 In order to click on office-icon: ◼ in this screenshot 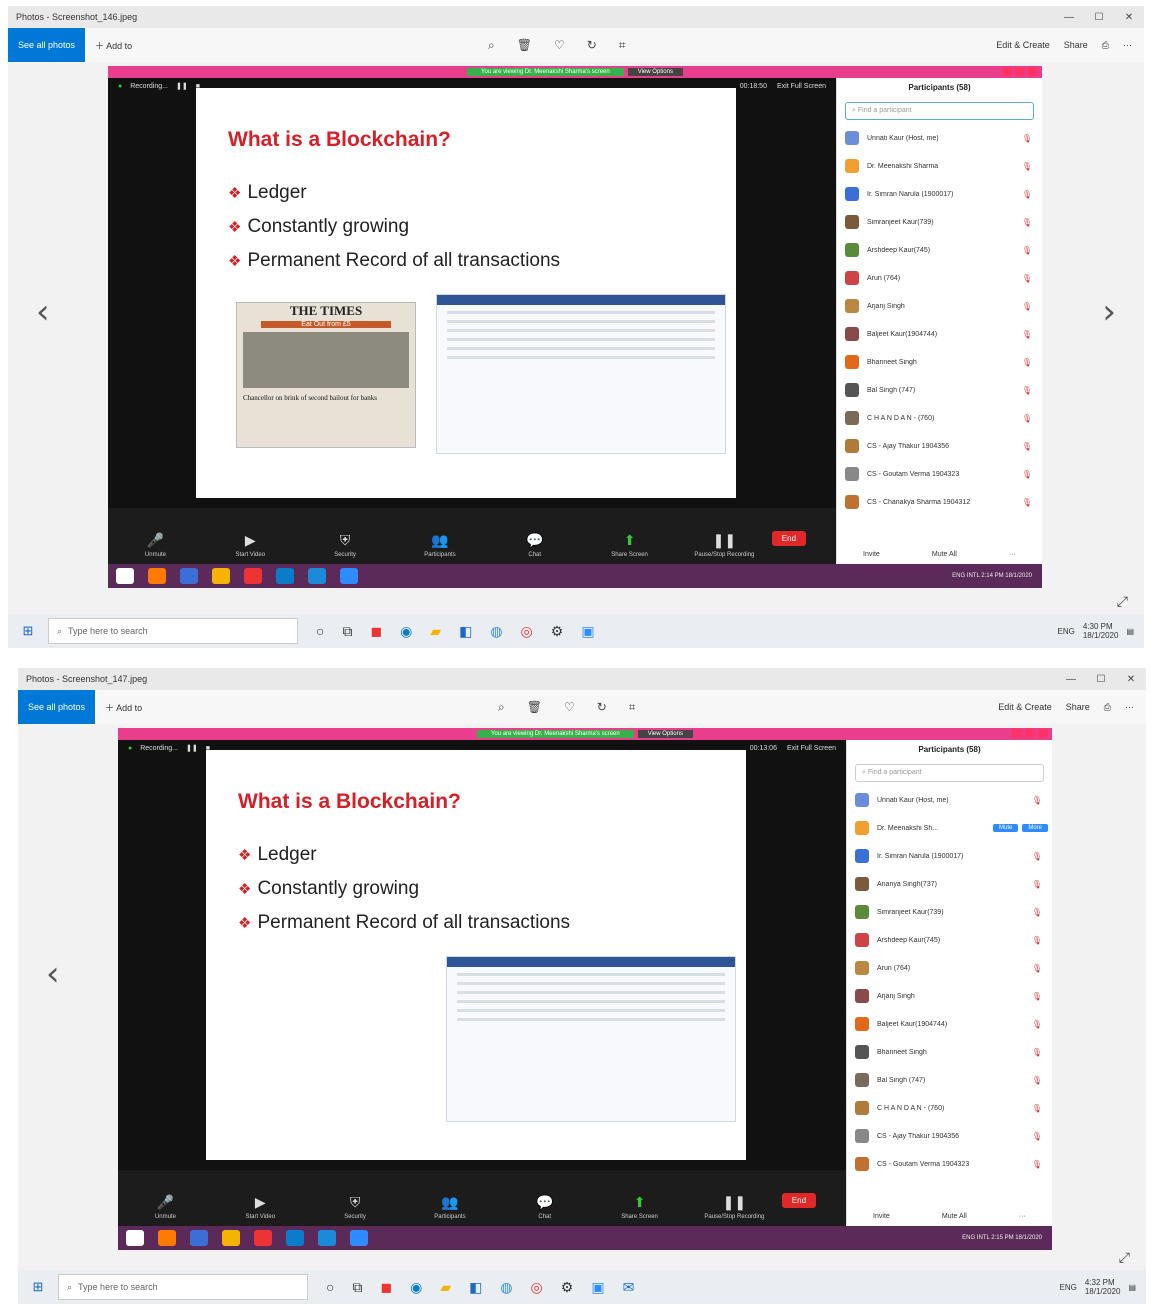, I will do `click(376, 631)`.